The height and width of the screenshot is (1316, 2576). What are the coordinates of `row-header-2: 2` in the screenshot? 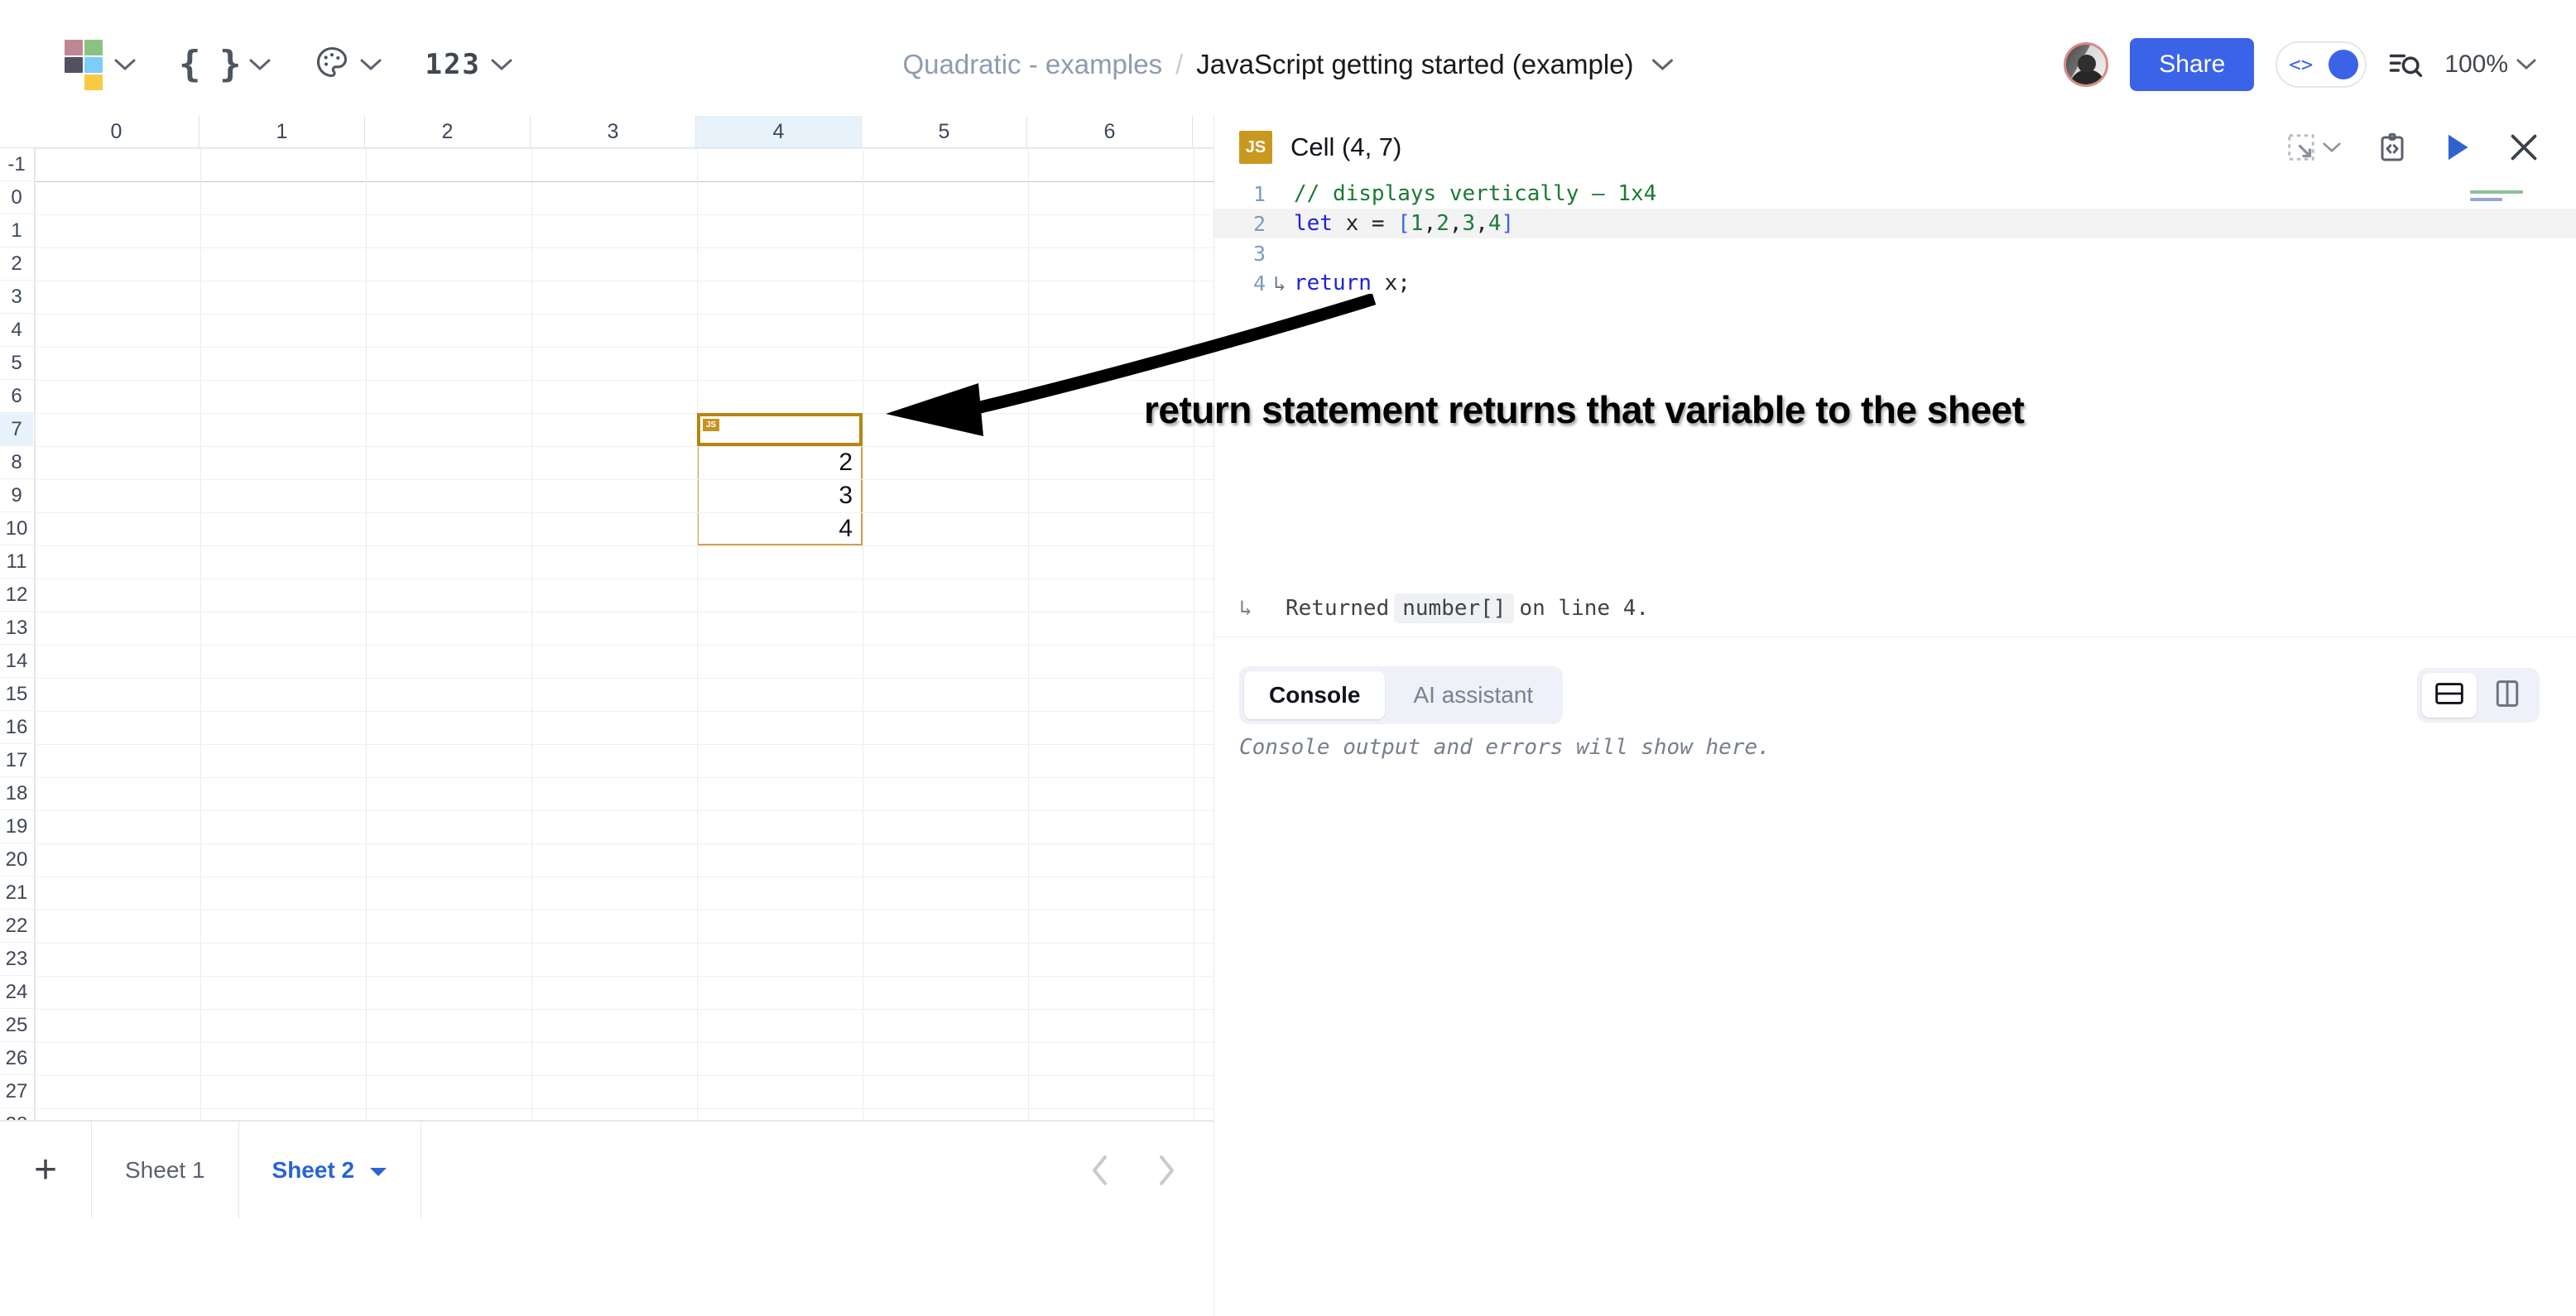 It's located at (16, 264).